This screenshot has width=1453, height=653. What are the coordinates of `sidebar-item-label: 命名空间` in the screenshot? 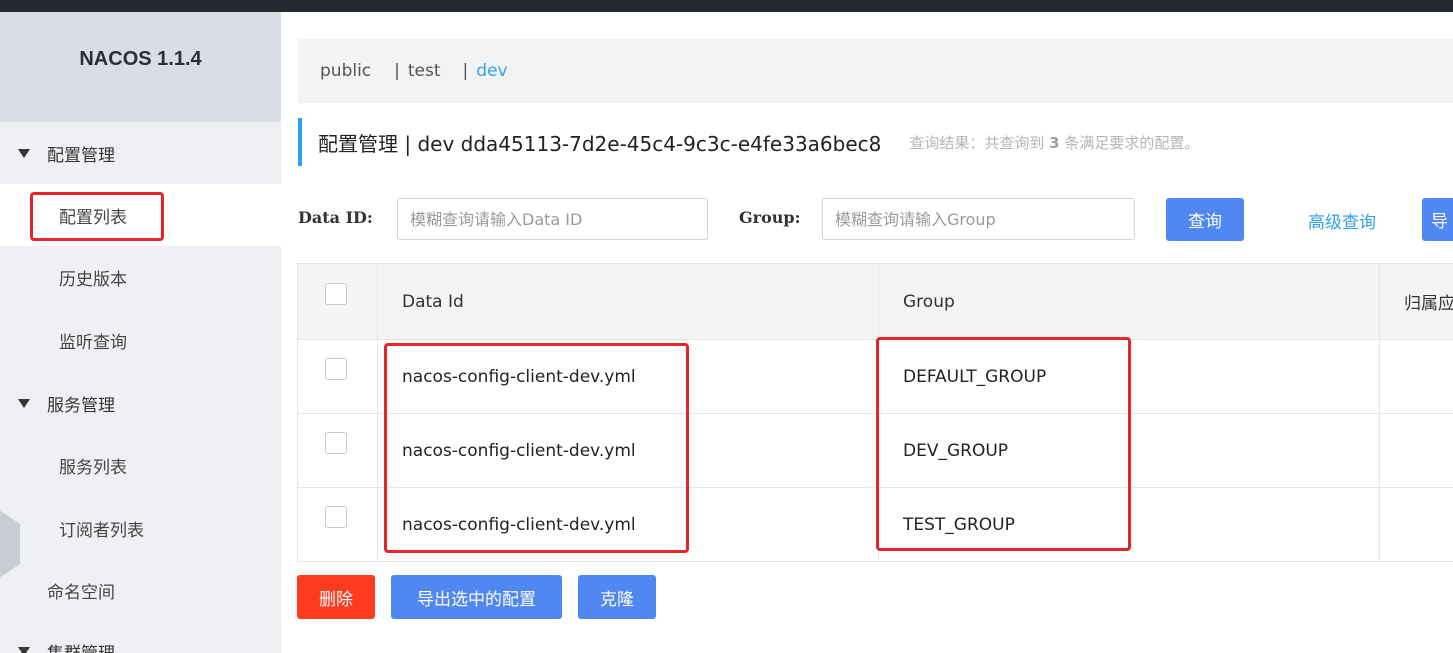 It's located at (81, 592).